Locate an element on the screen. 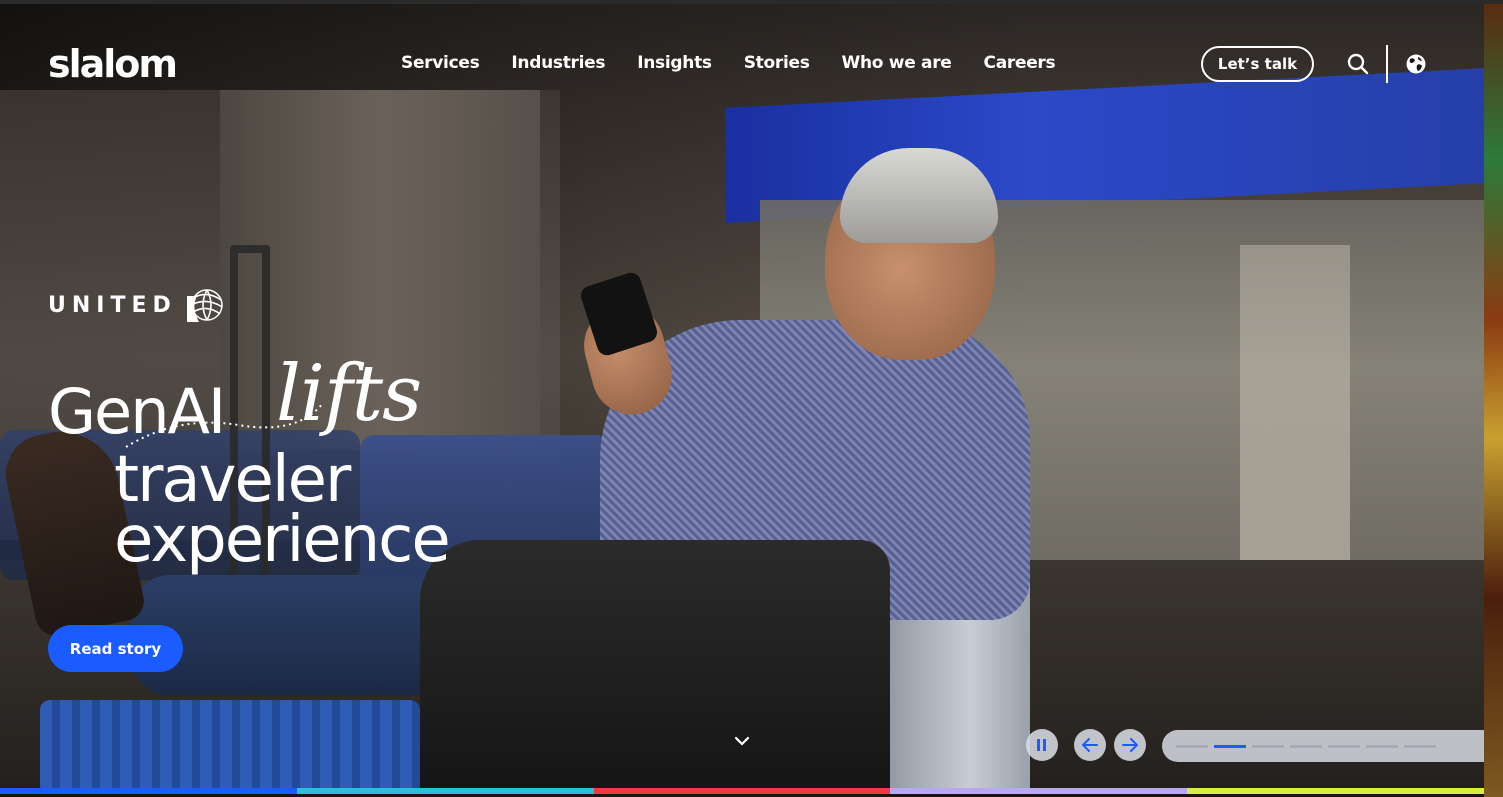 The width and height of the screenshot is (1503, 797). desktop-background is located at coordinates (1493, 398).